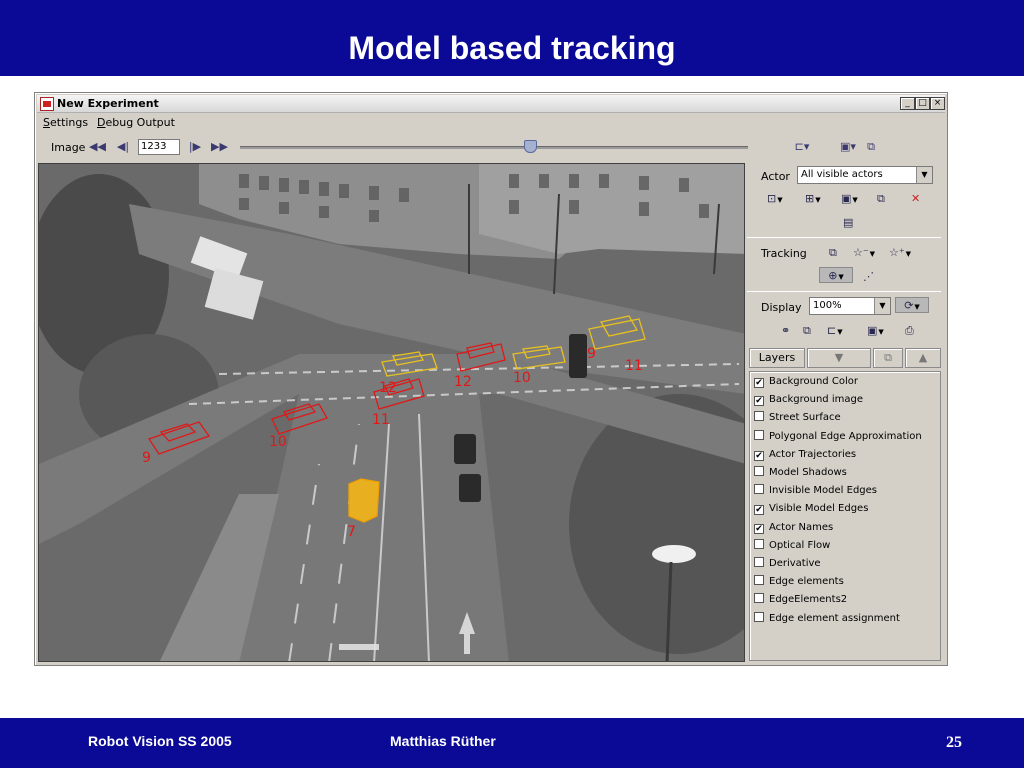 The height and width of the screenshot is (768, 1024). Describe the element at coordinates (530, 146) in the screenshot. I see `frame-slider-thumb` at that location.